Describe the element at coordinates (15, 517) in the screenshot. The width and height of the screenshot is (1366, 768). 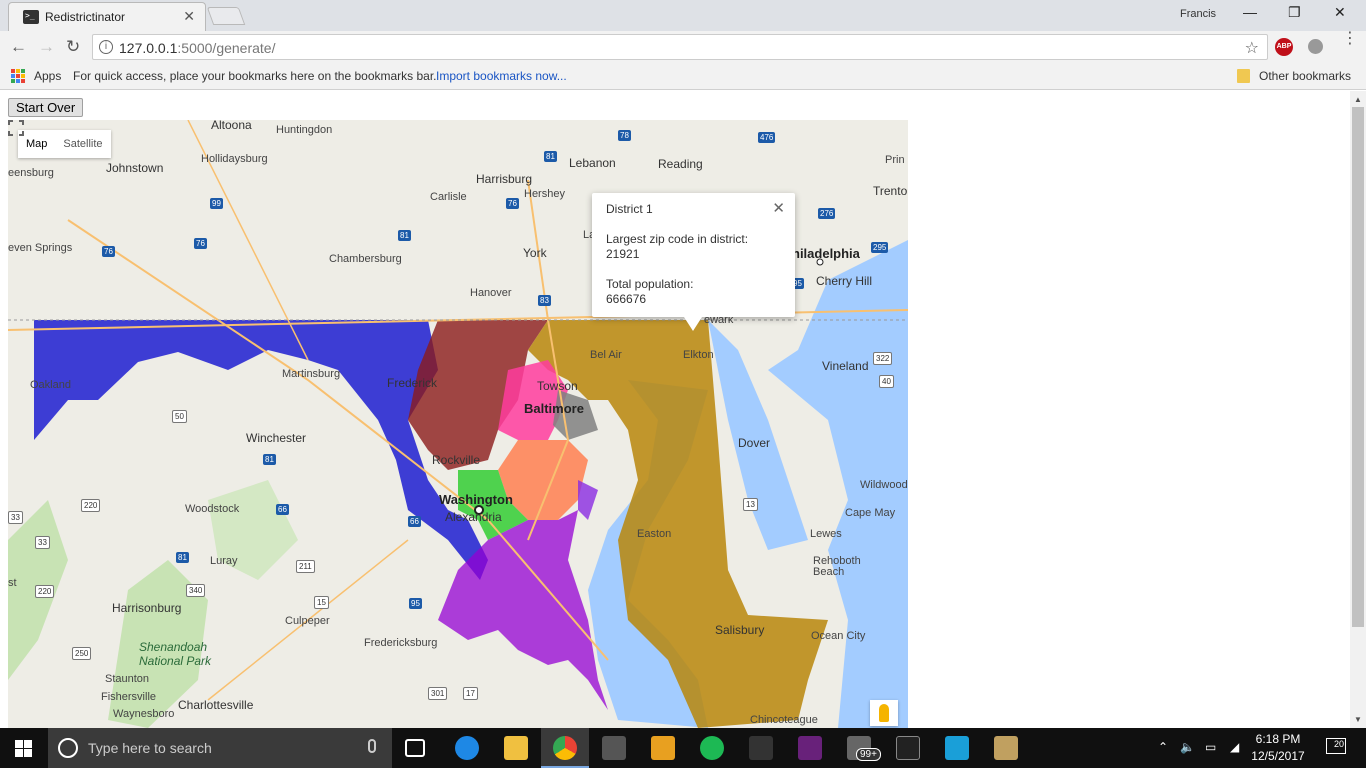
I see `us-33-shield-2: 33` at that location.